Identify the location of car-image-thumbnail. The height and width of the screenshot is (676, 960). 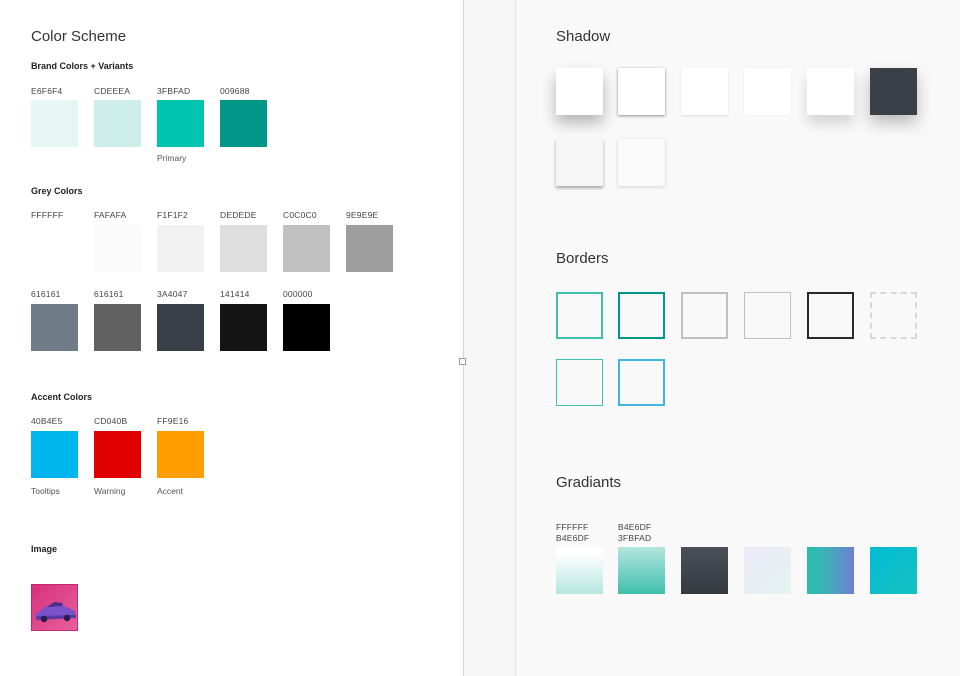
(54, 607).